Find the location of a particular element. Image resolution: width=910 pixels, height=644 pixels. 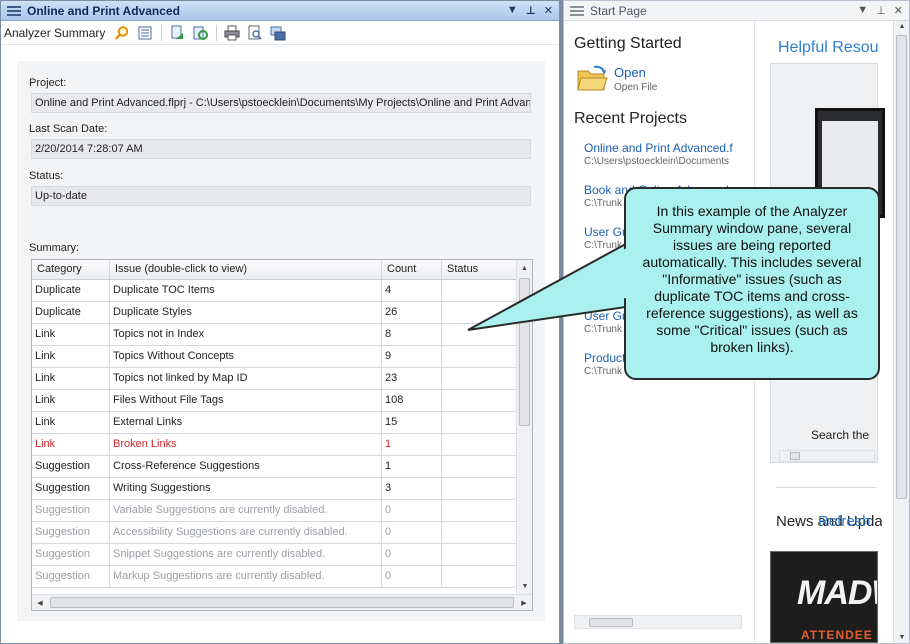

search-icon is located at coordinates (122, 33).